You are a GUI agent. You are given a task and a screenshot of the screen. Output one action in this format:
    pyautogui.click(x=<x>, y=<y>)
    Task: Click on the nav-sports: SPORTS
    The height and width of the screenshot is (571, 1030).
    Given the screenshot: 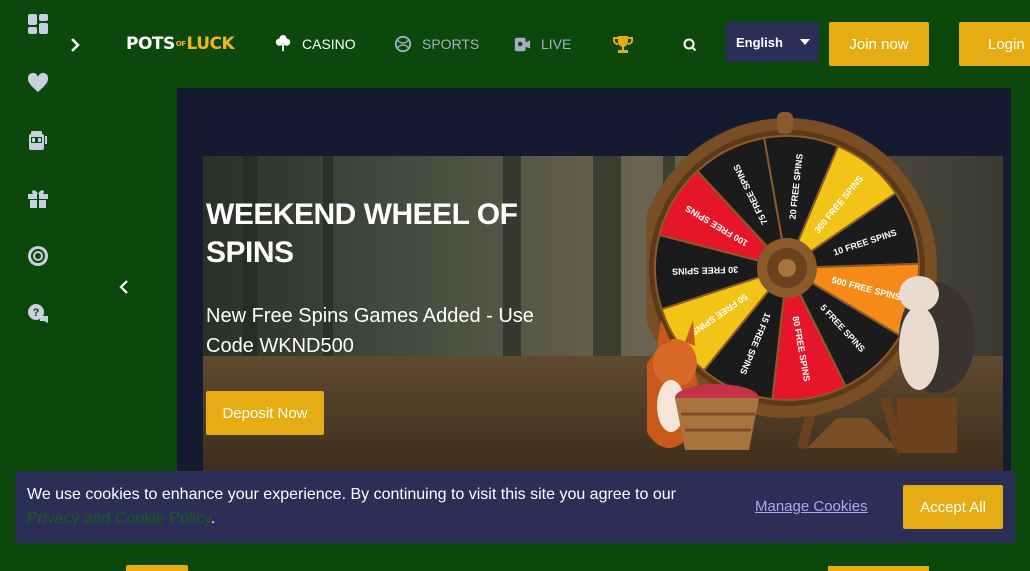 What is the action you would take?
    pyautogui.click(x=436, y=44)
    